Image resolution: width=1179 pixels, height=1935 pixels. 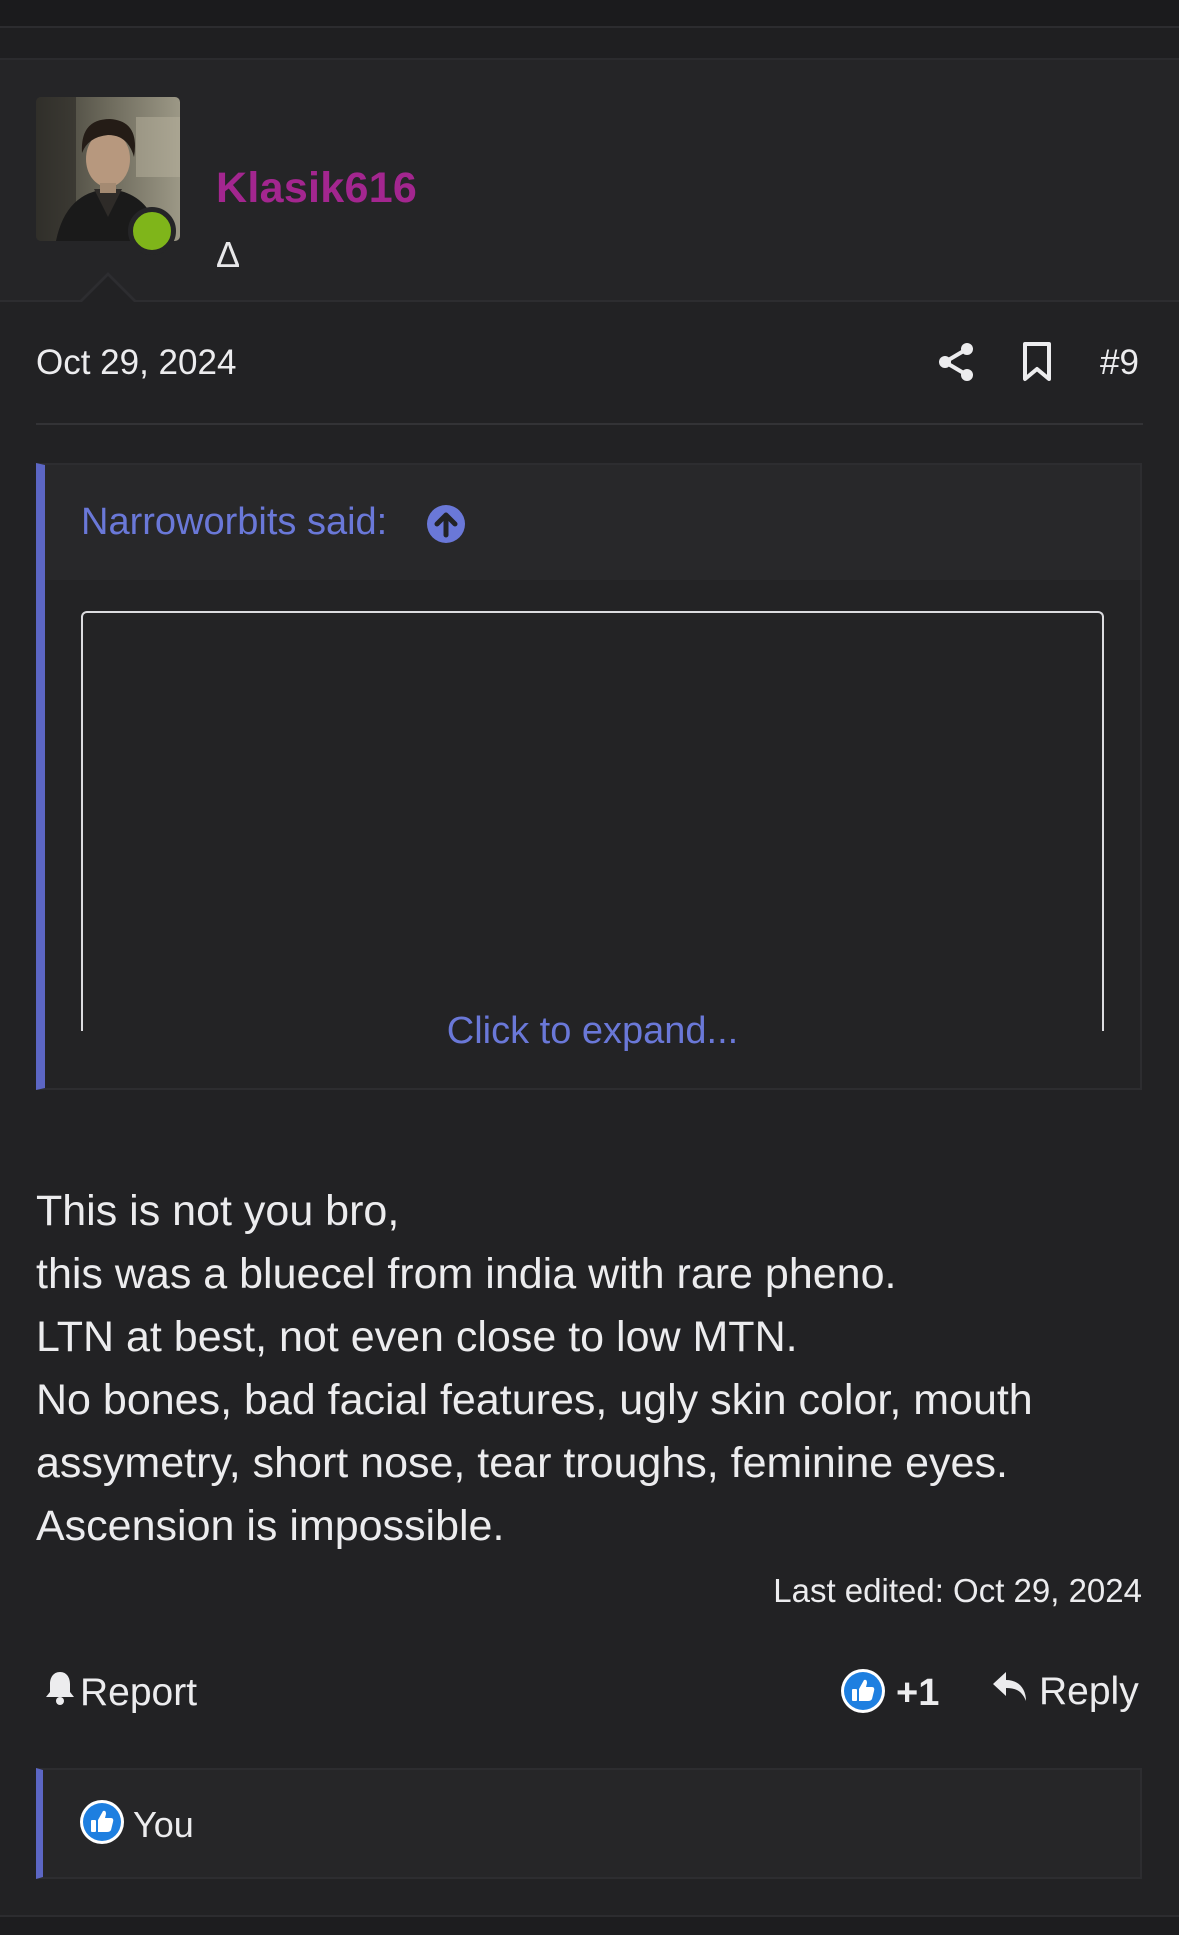 What do you see at coordinates (1037, 364) in the screenshot?
I see `bookmark-icon` at bounding box center [1037, 364].